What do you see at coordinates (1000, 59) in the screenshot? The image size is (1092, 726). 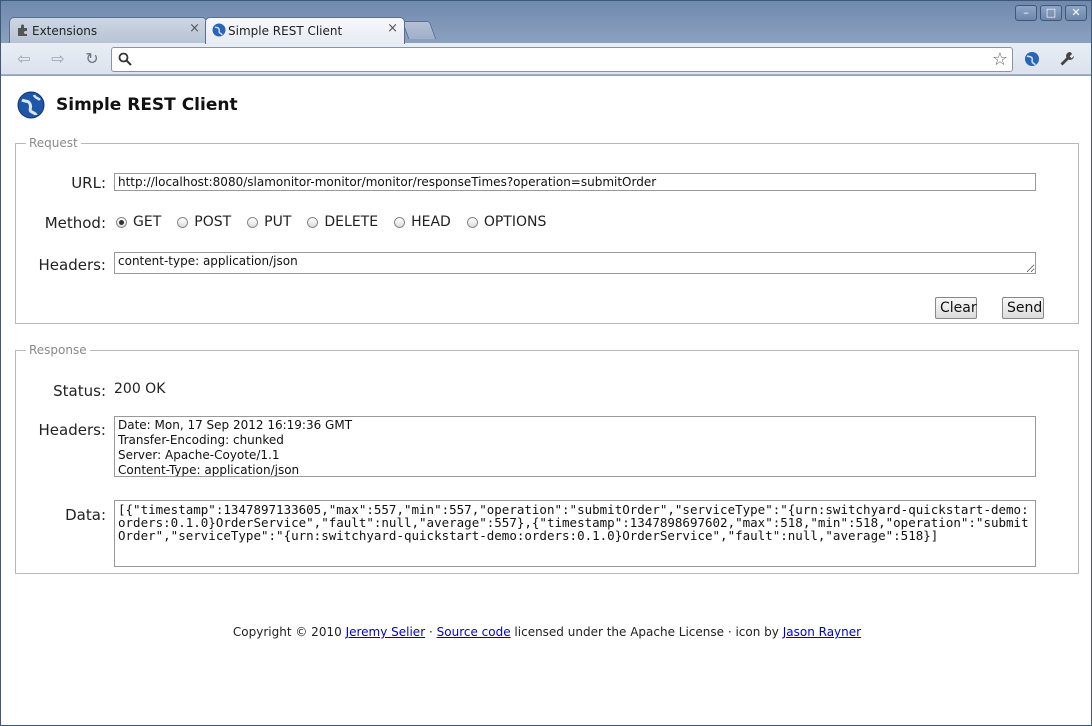 I see `bookmark-star-icon: ☆` at bounding box center [1000, 59].